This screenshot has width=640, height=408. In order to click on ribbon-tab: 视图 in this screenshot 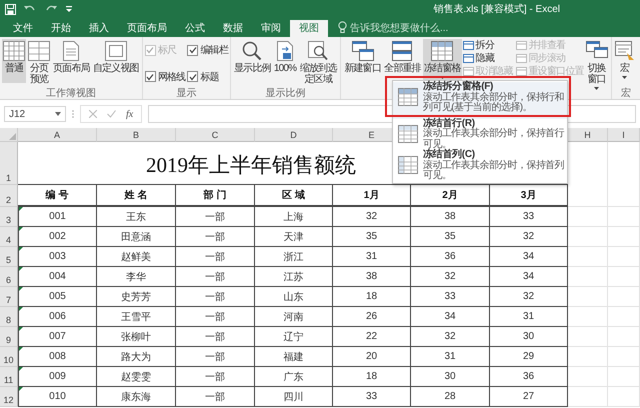, I will do `click(309, 28)`.